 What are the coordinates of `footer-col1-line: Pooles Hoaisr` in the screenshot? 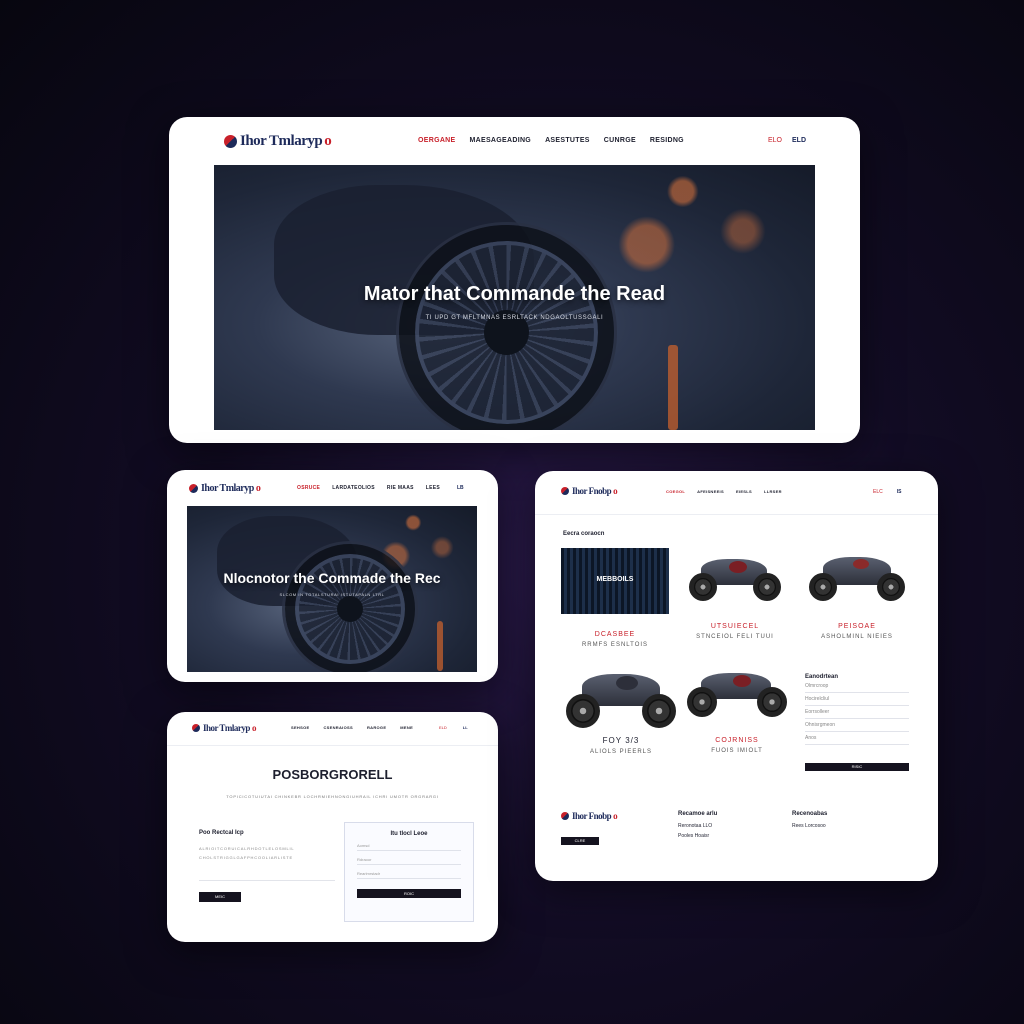 It's located at (697, 836).